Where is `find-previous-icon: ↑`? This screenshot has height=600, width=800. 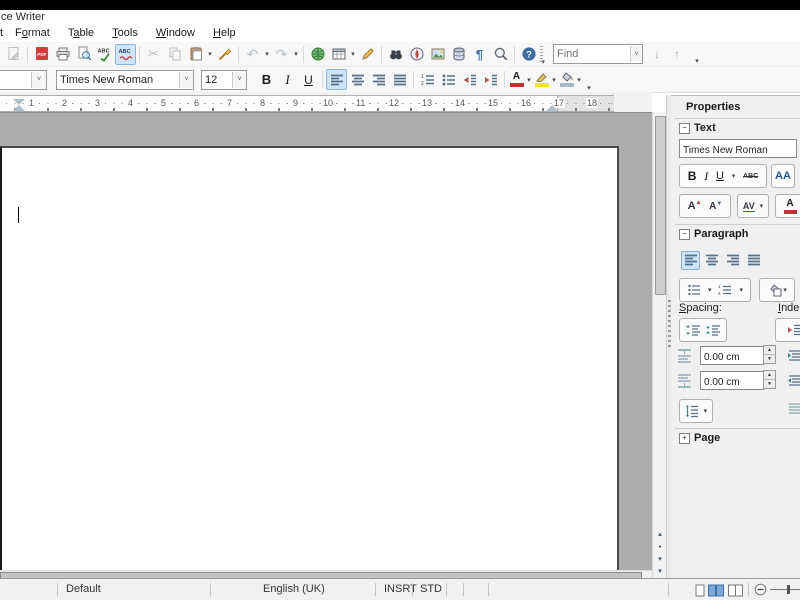 find-previous-icon: ↑ is located at coordinates (677, 54).